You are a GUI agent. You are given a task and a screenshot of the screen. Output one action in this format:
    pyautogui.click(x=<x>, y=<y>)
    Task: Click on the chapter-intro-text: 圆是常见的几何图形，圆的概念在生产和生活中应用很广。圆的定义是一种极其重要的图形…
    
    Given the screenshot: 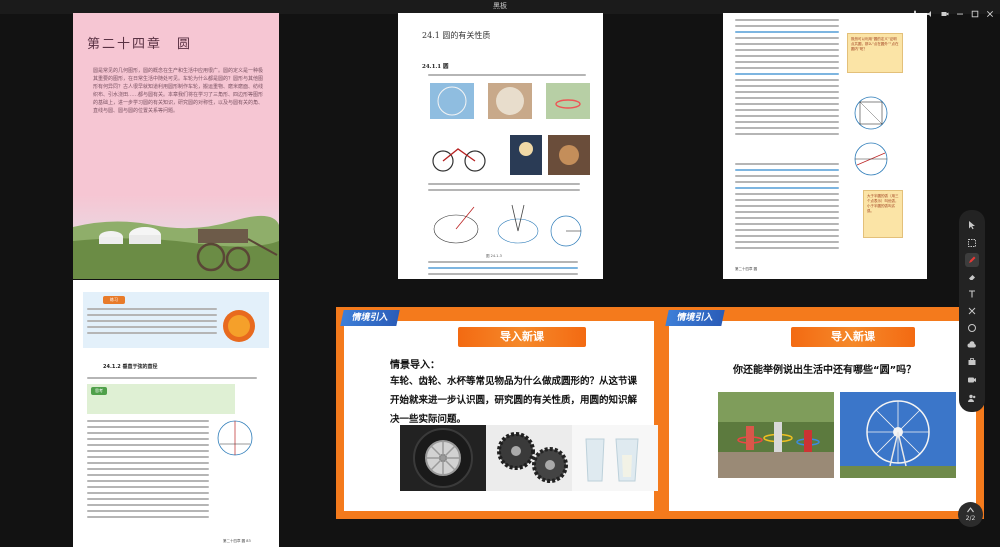 What is the action you would take?
    pyautogui.click(x=178, y=91)
    